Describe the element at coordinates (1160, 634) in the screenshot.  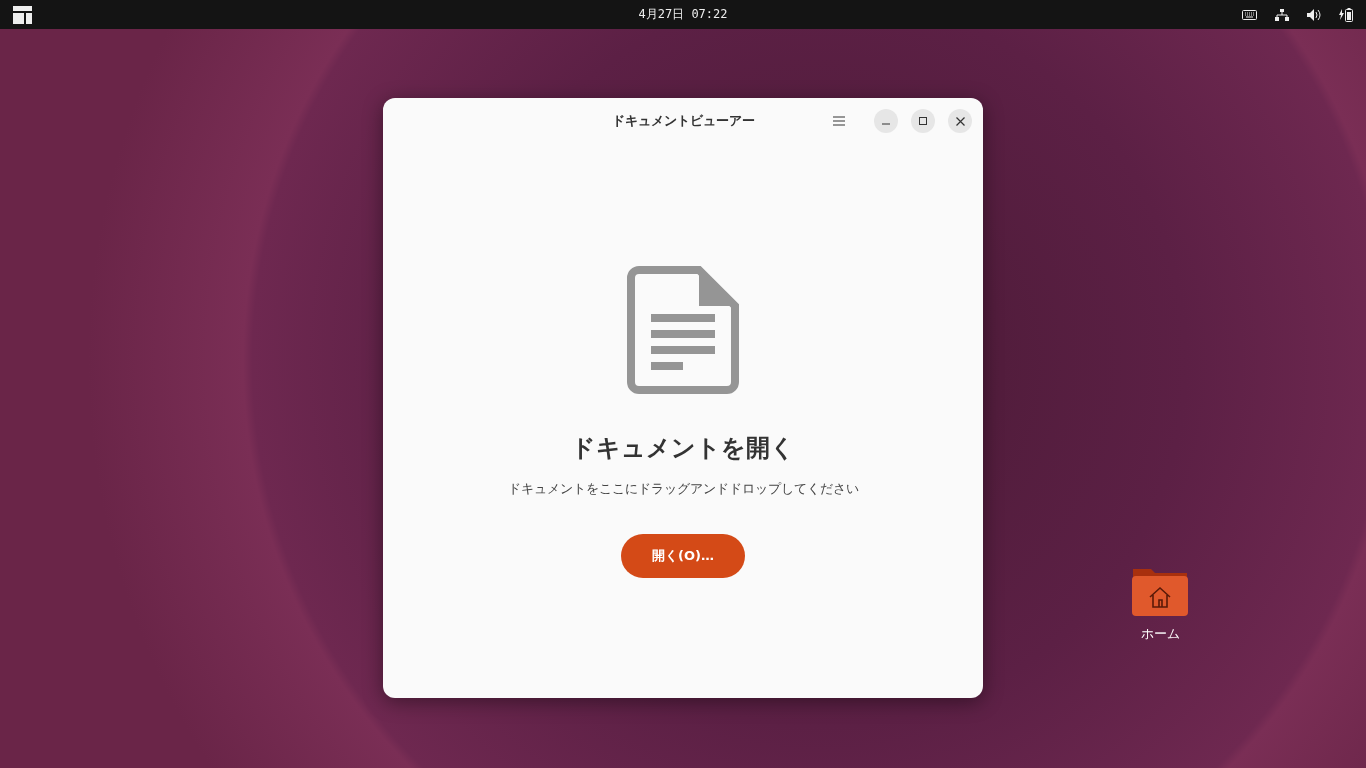
I see `folder-label: ホーム` at that location.